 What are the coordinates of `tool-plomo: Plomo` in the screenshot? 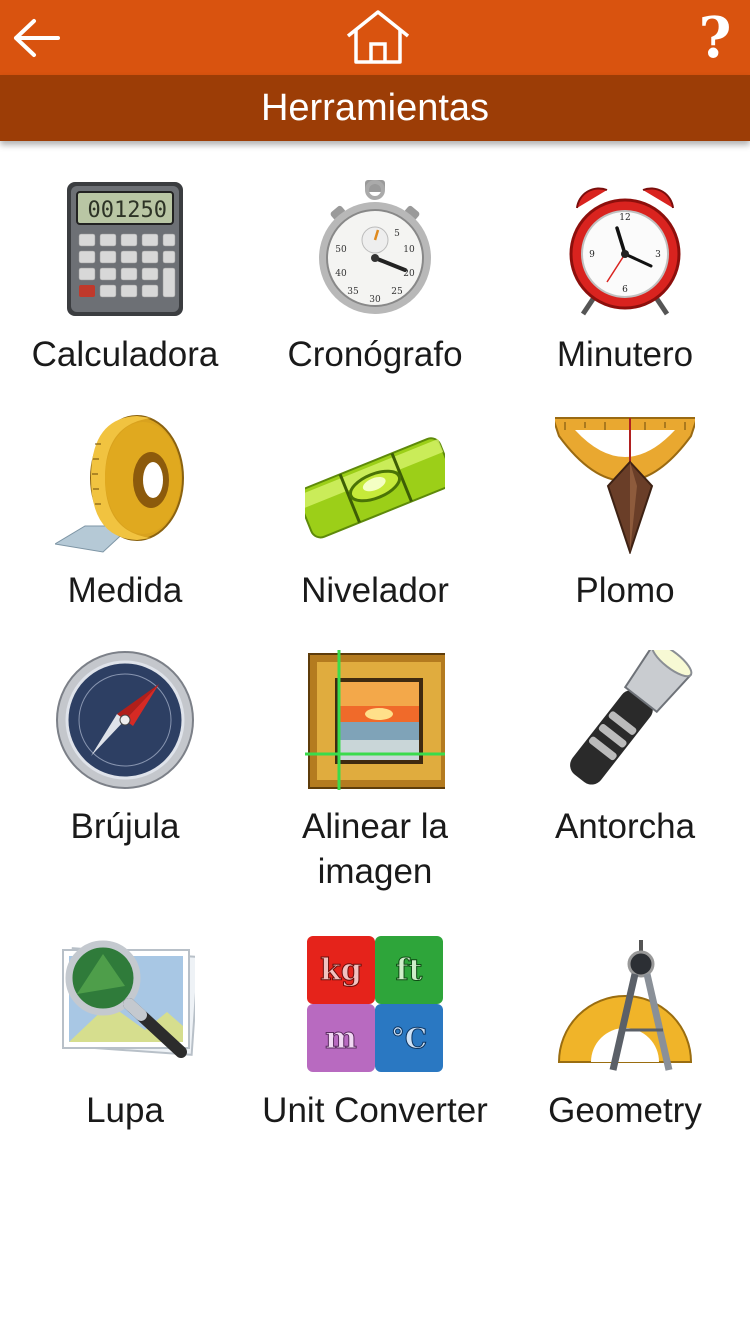 It's located at (625, 529).